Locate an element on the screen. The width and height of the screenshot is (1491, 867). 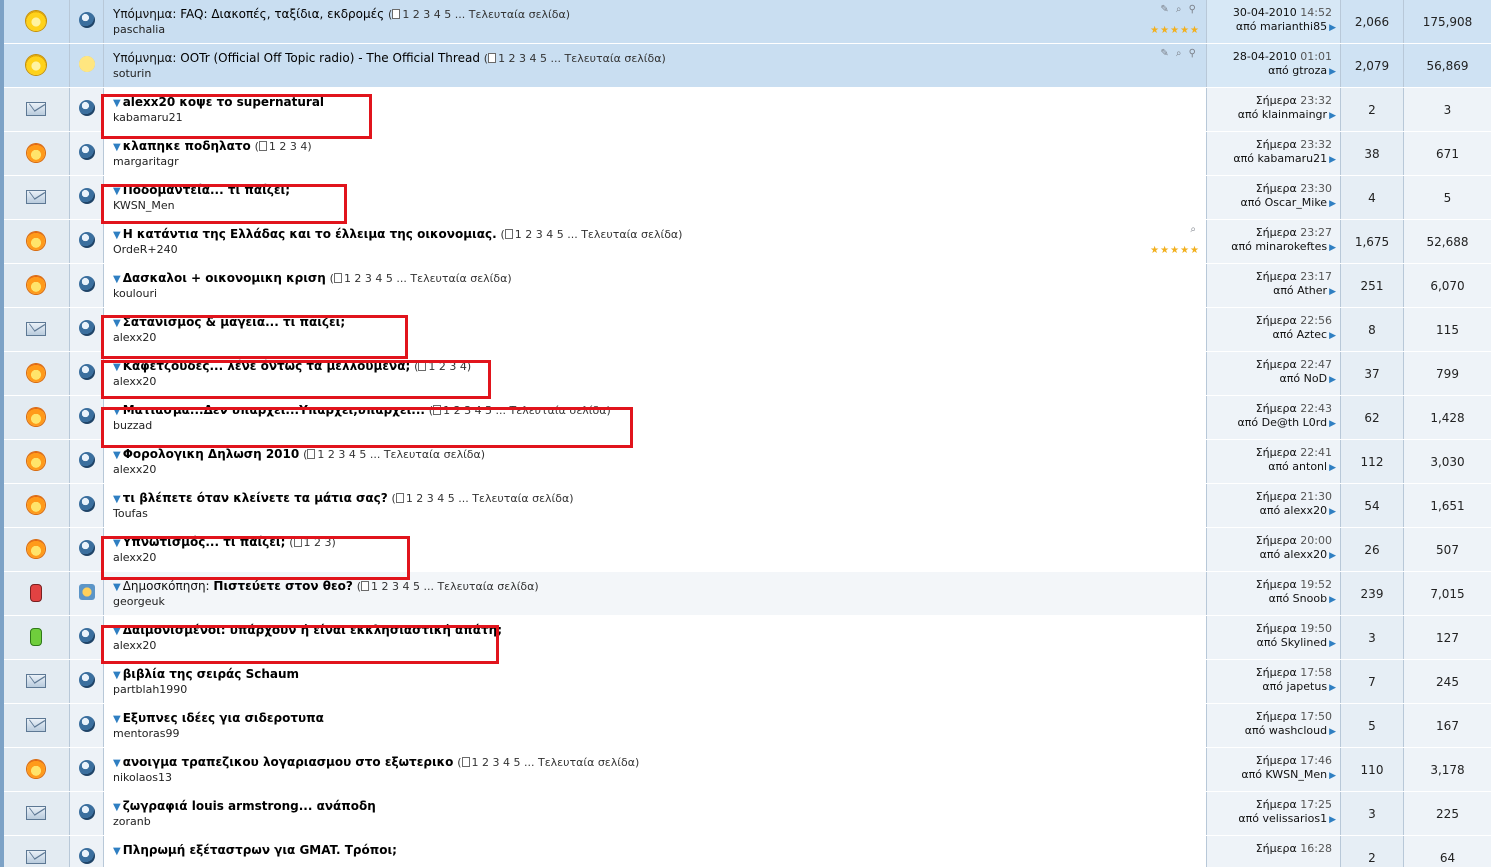
thread-title-link: βιβλία της σειράς Schaum is located at coordinates (211, 674).